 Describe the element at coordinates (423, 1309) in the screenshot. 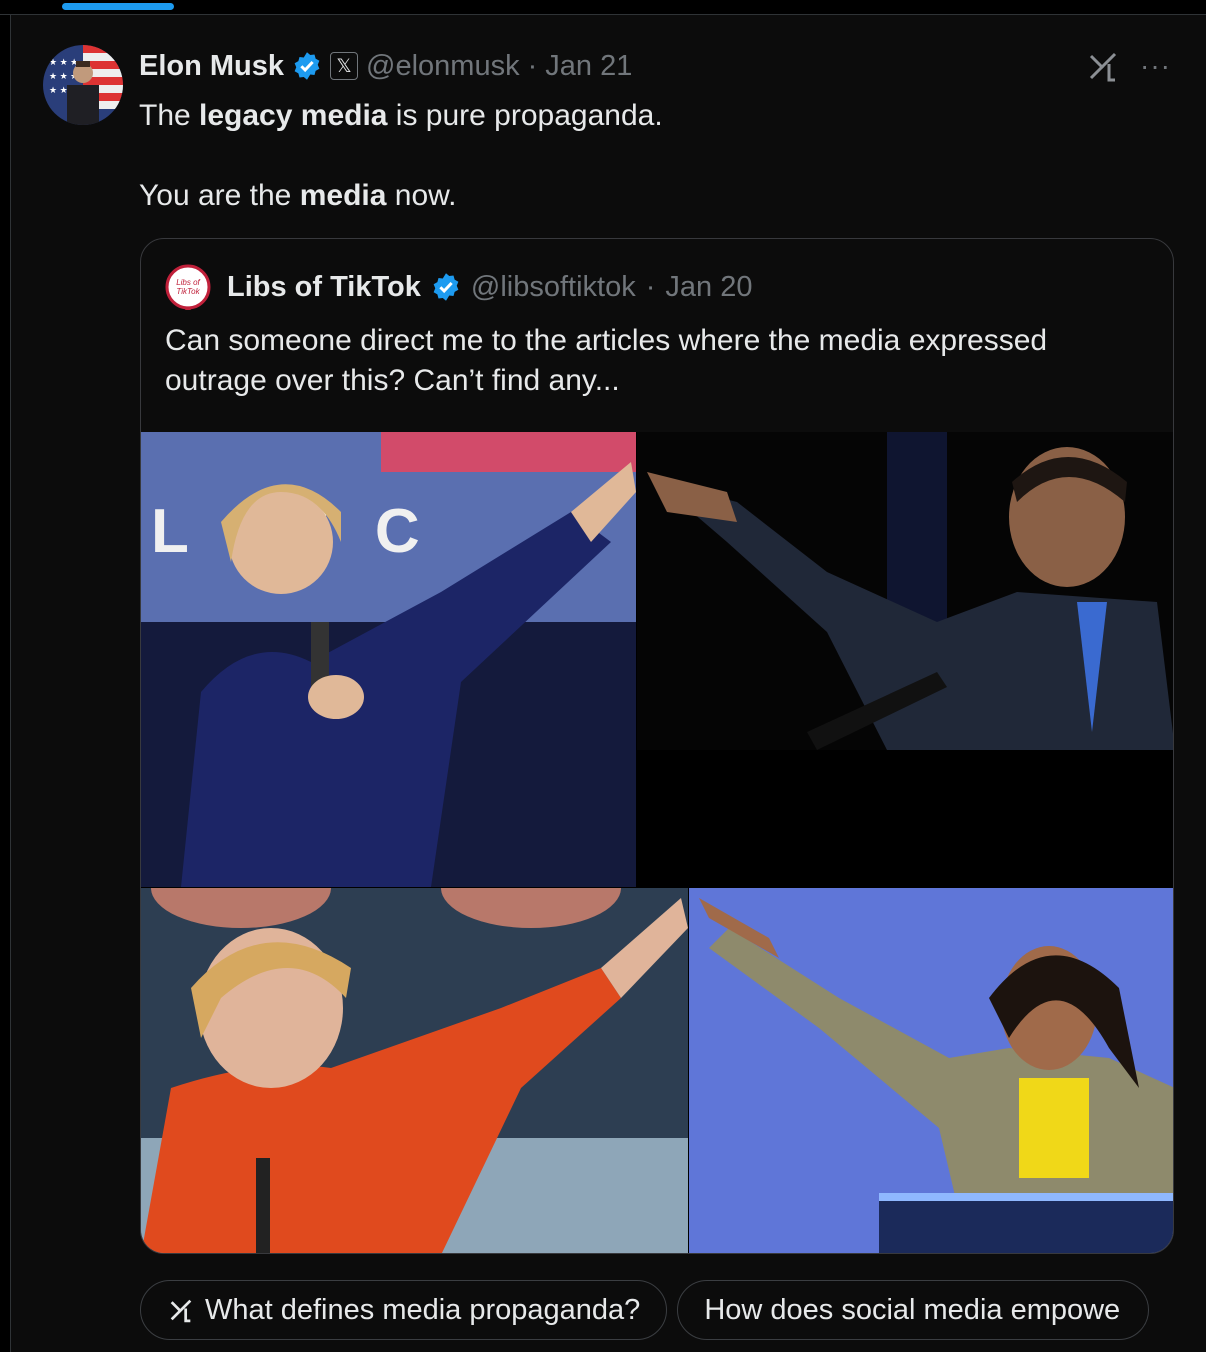

I see `grok-prompt-label: What defines media propaganda?` at that location.